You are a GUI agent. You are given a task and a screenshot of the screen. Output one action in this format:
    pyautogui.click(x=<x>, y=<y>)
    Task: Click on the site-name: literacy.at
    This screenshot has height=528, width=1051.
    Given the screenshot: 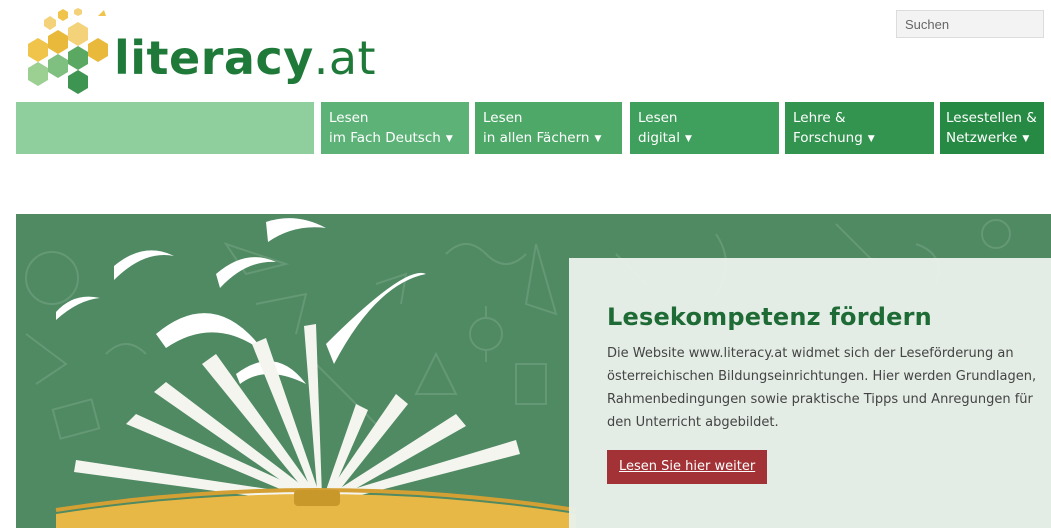 What is the action you would take?
    pyautogui.click(x=245, y=58)
    